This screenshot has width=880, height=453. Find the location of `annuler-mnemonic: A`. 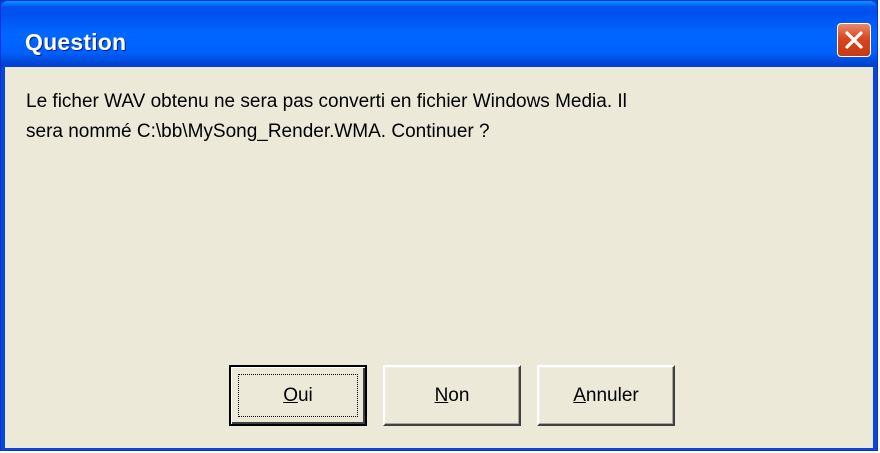

annuler-mnemonic: A is located at coordinates (579, 395).